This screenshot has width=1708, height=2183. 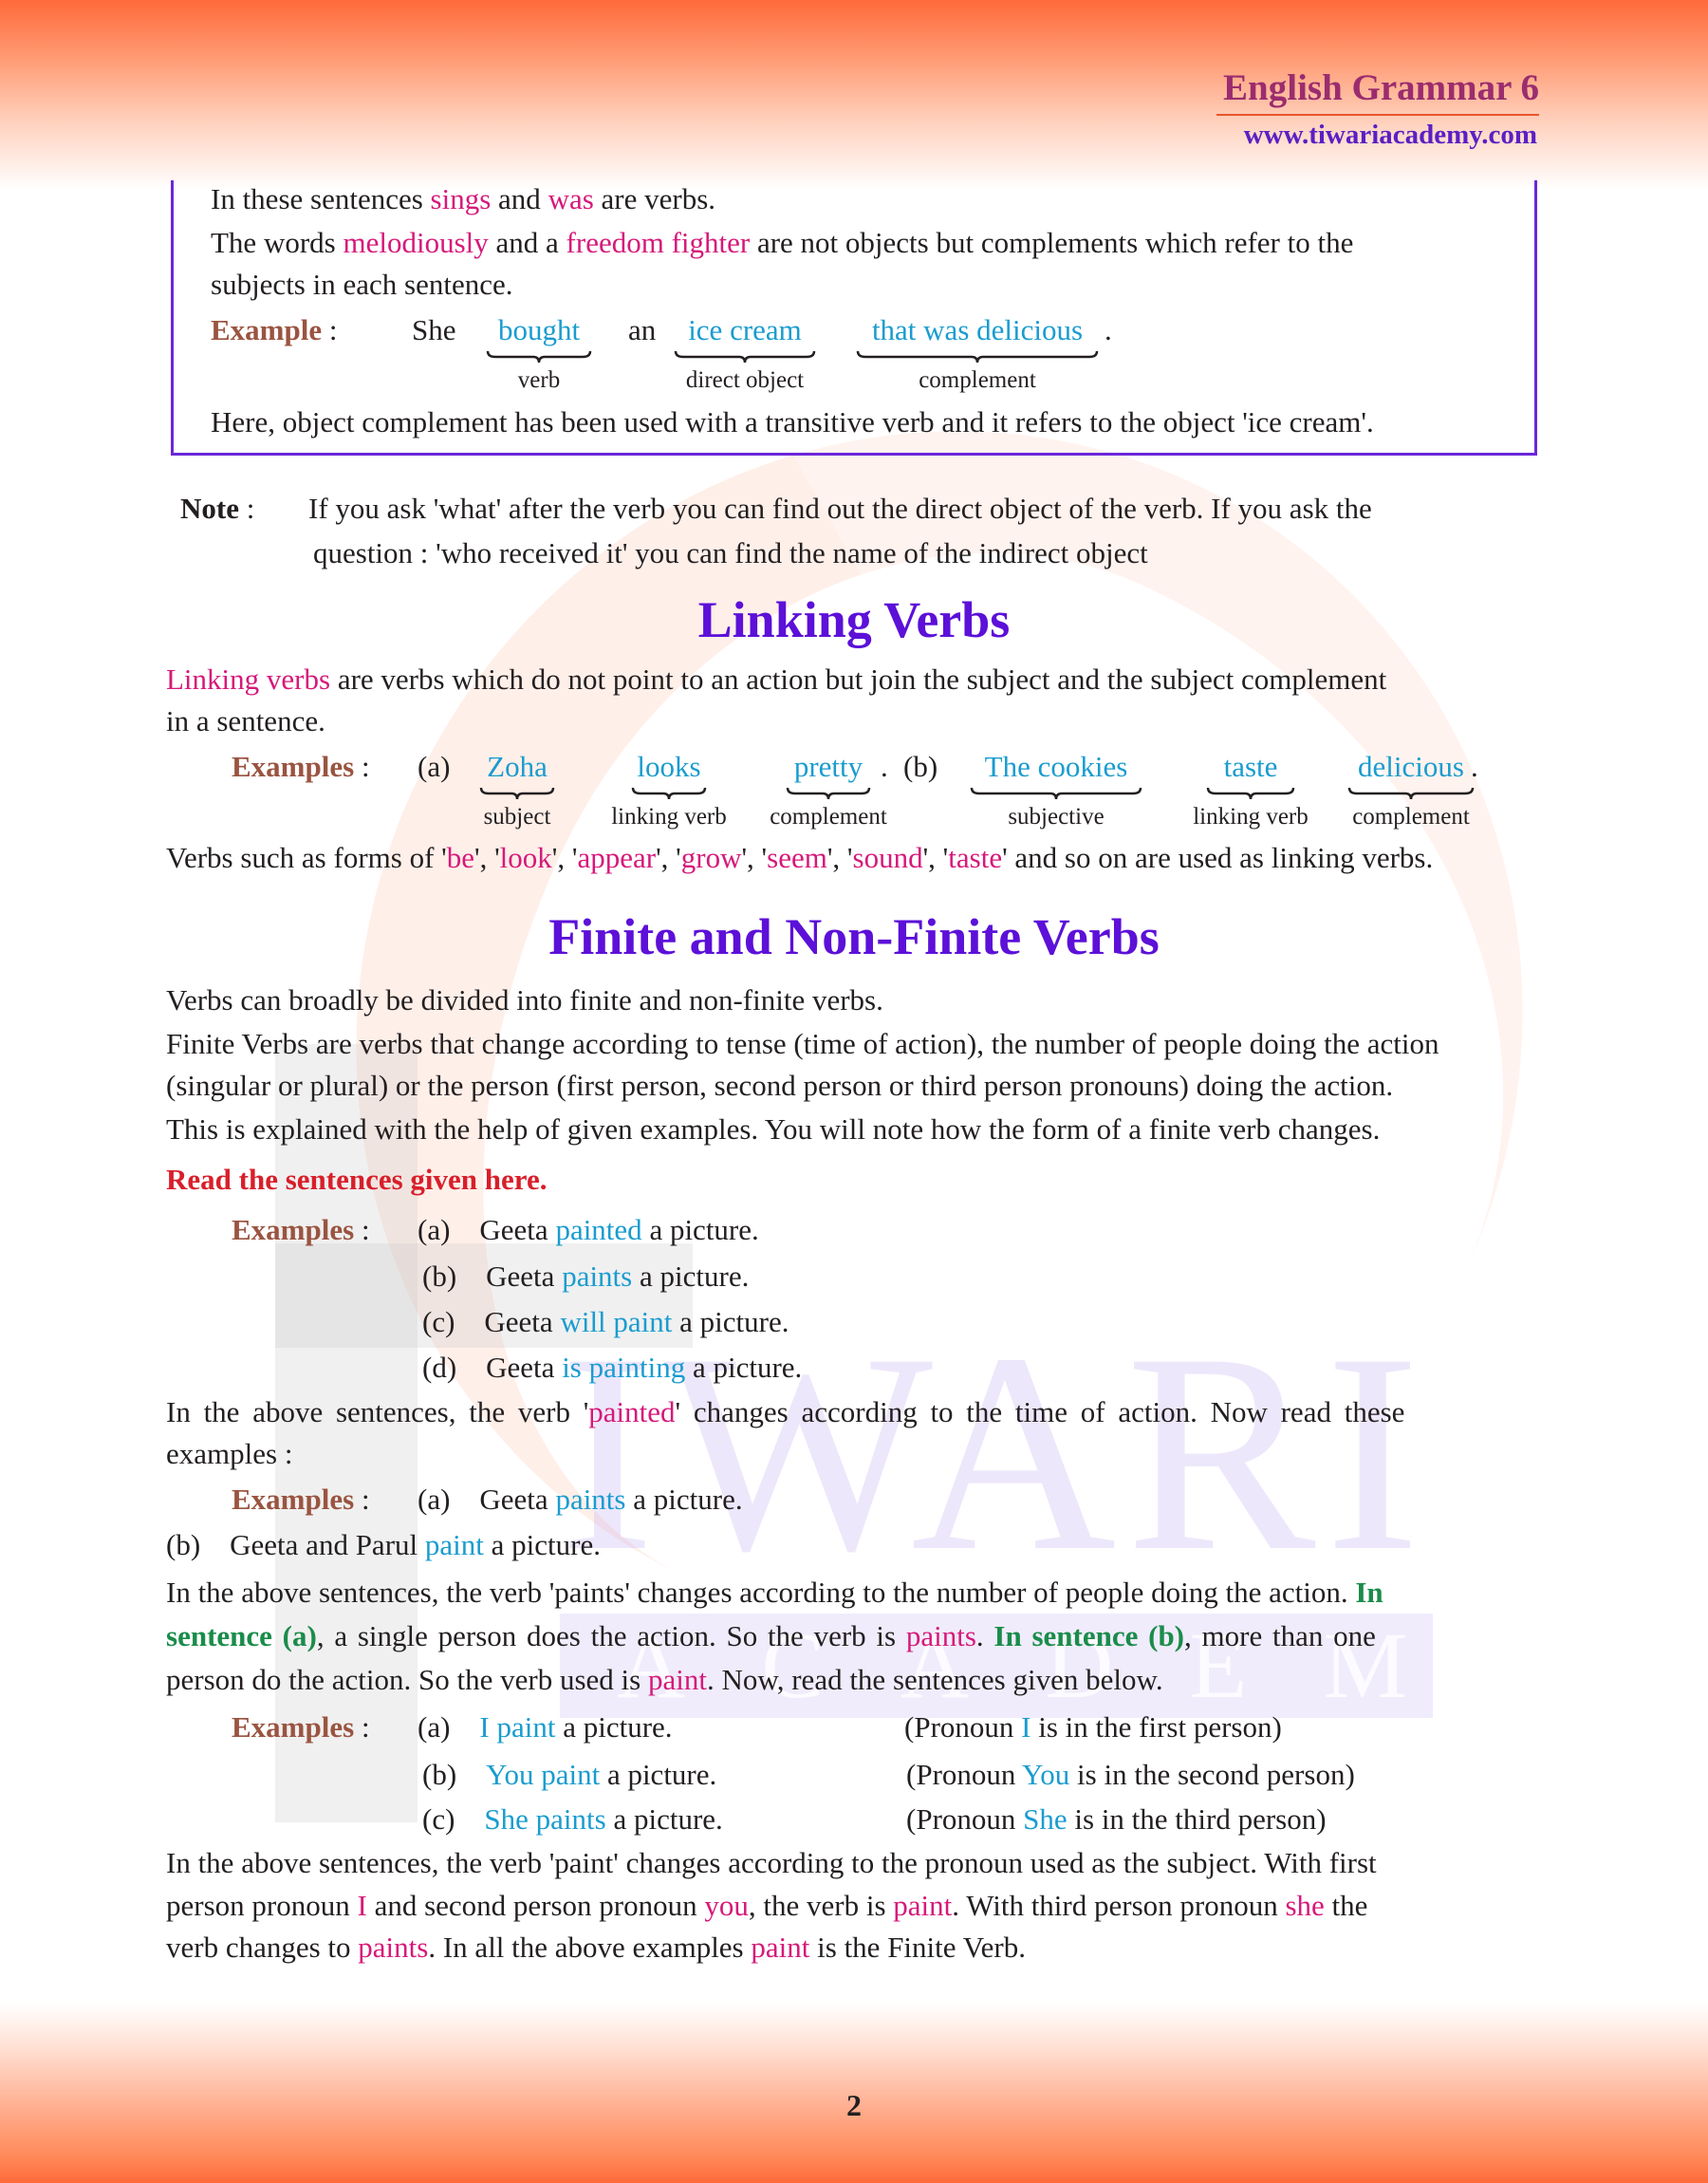 What do you see at coordinates (571, 198) in the screenshot?
I see `highlight-verb: was` at bounding box center [571, 198].